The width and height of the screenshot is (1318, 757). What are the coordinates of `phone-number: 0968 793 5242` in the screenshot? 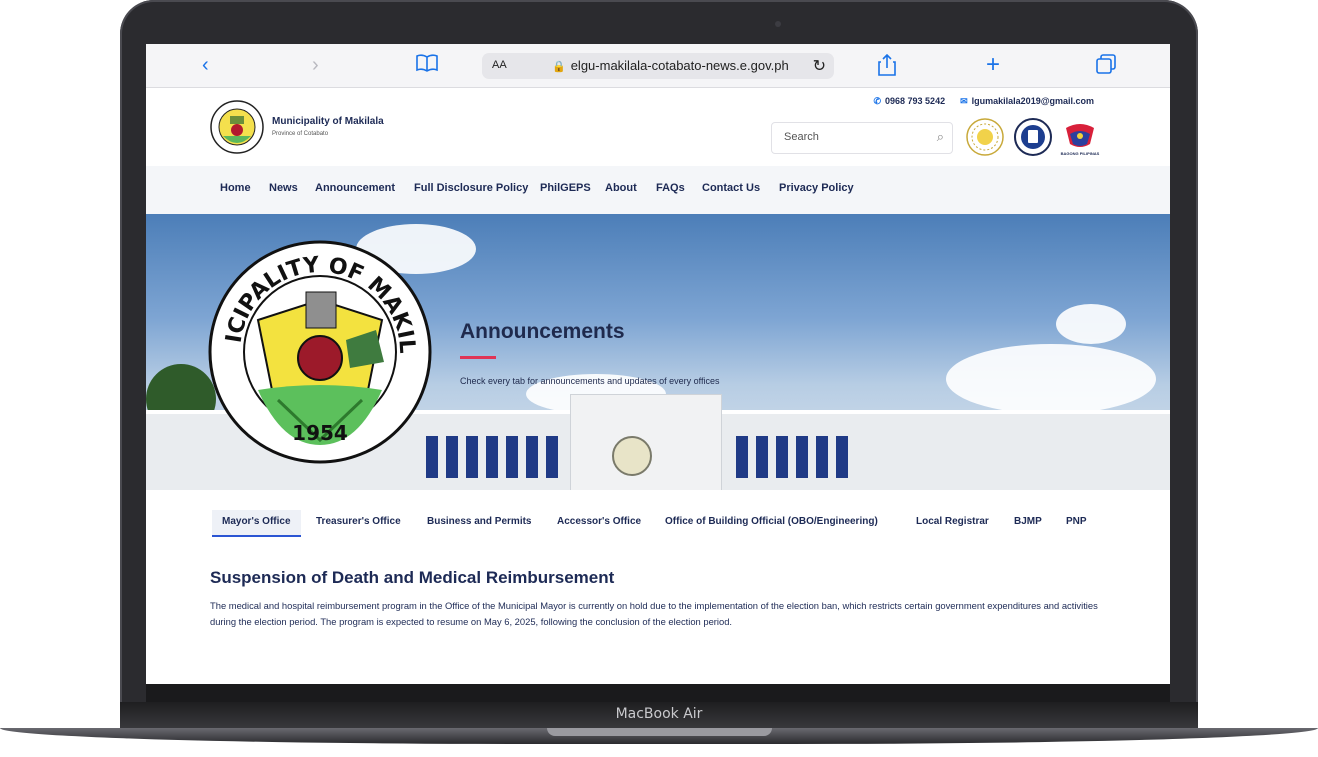 It's located at (915, 101).